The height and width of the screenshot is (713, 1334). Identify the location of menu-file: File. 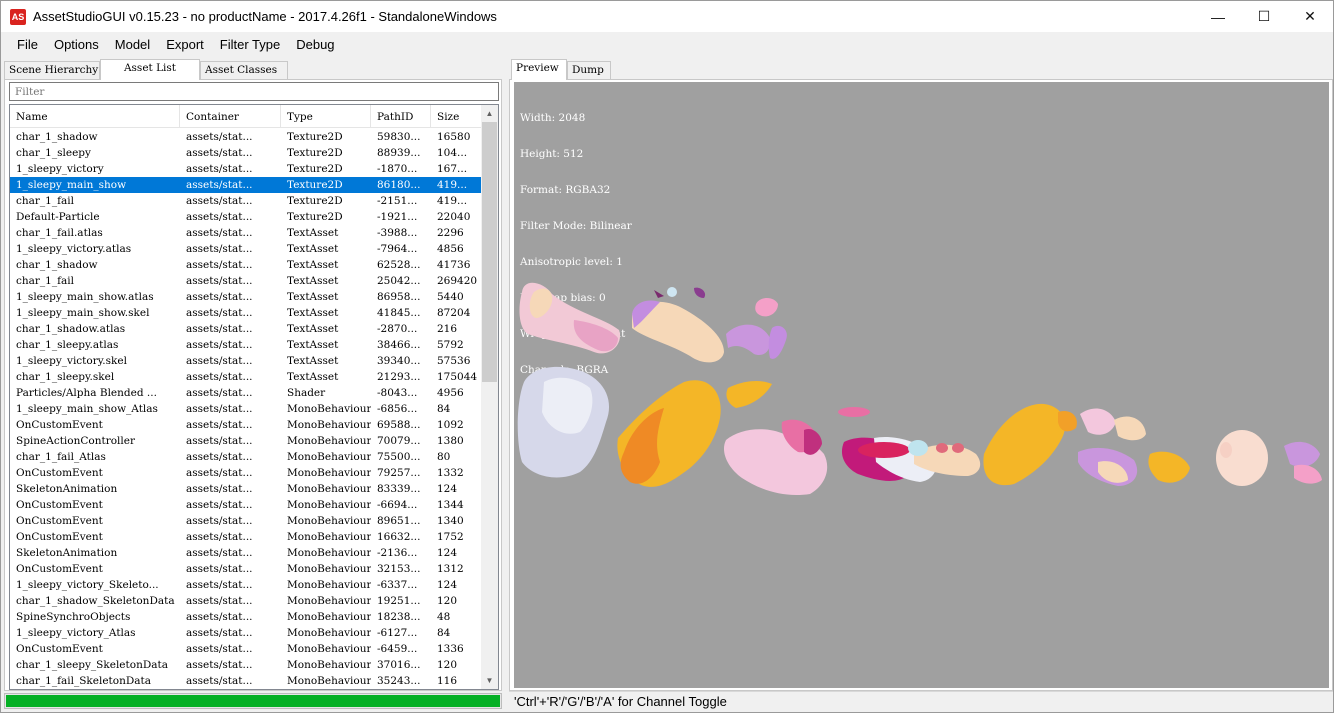
(27, 44).